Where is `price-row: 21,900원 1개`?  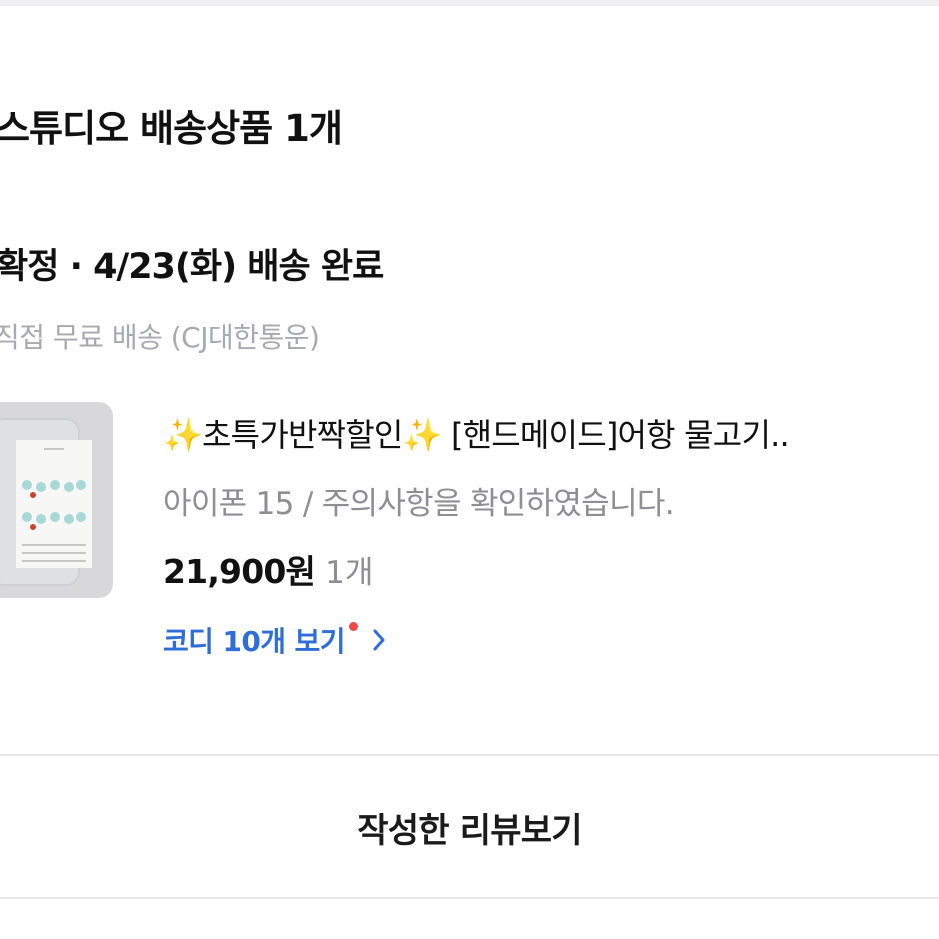
price-row: 21,900원 1개 is located at coordinates (268, 569).